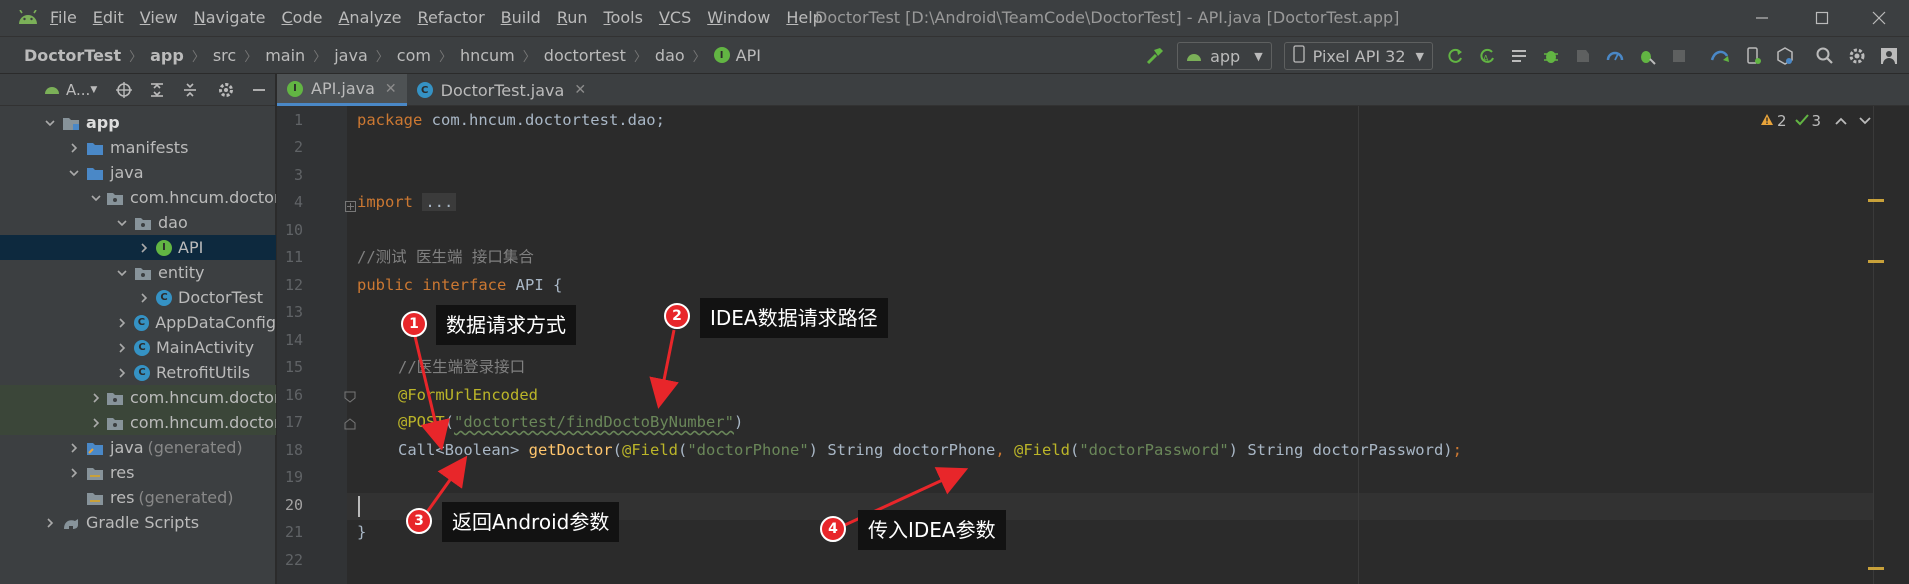  Describe the element at coordinates (138, 347) in the screenshot. I see `tree-item-mainactivity: C MainActivity` at that location.